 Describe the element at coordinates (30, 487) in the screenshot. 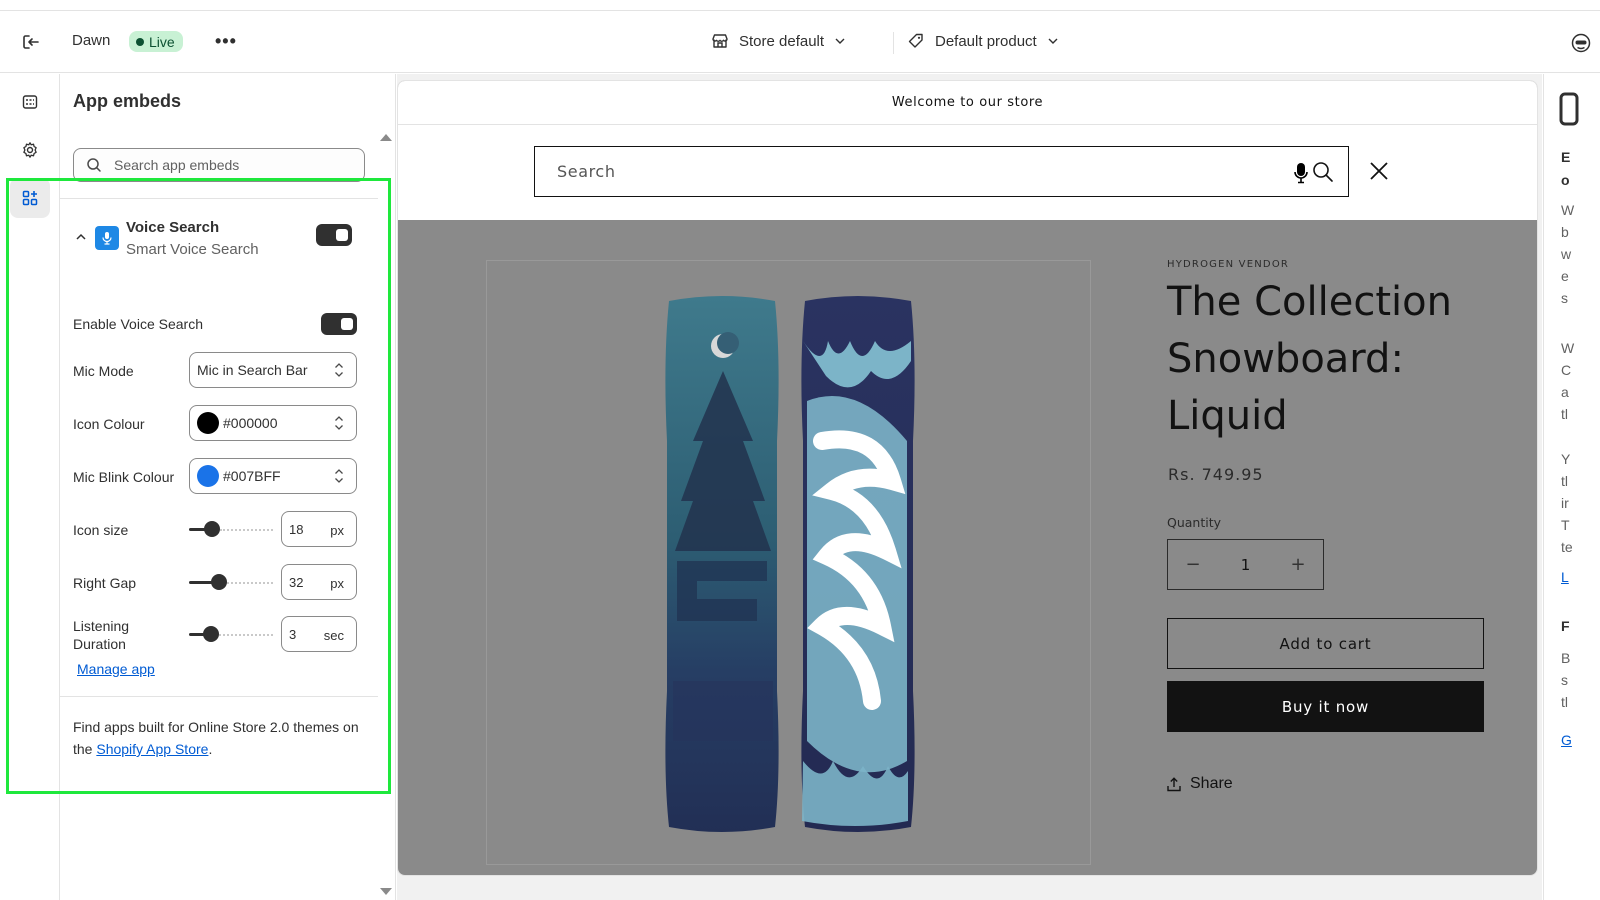

I see `editor-icon-rail` at that location.